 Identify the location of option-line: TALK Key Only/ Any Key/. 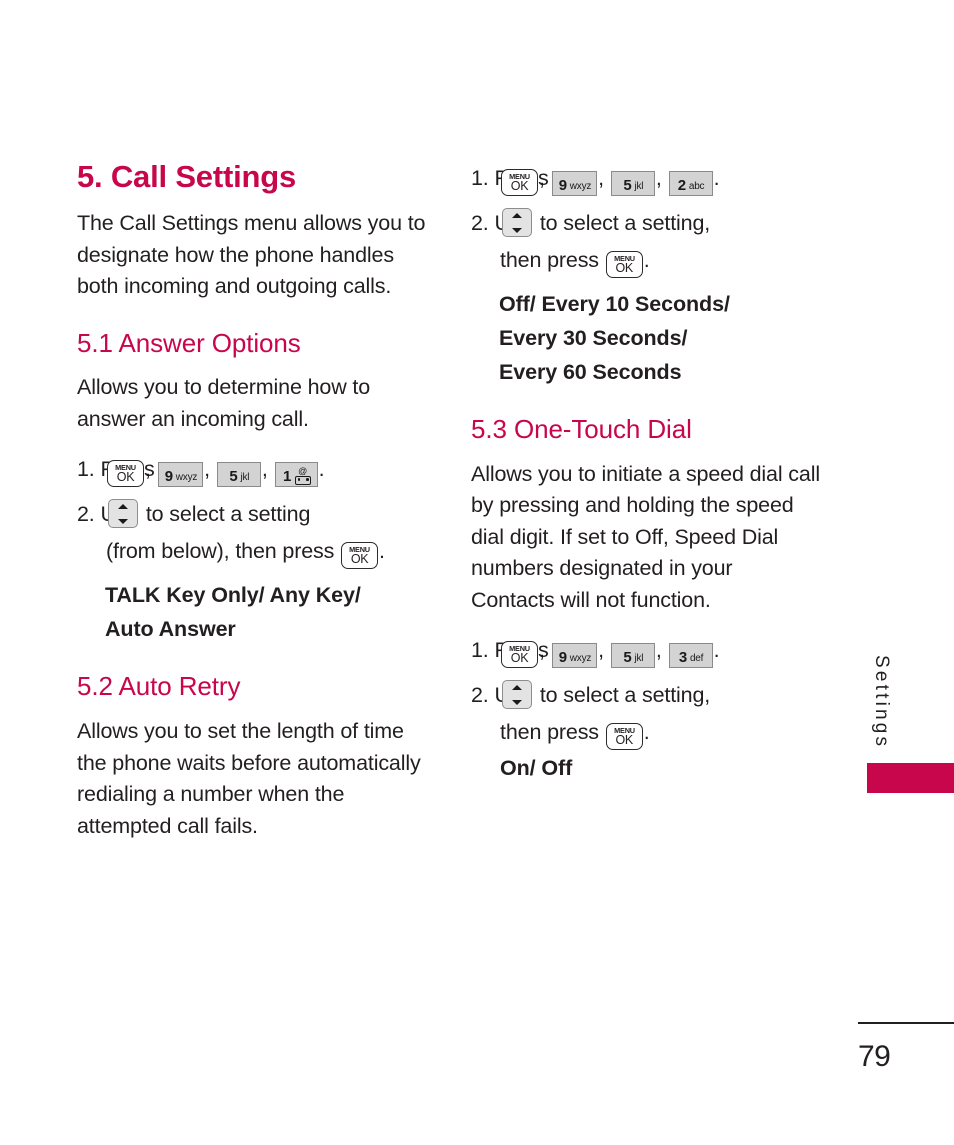
(233, 595).